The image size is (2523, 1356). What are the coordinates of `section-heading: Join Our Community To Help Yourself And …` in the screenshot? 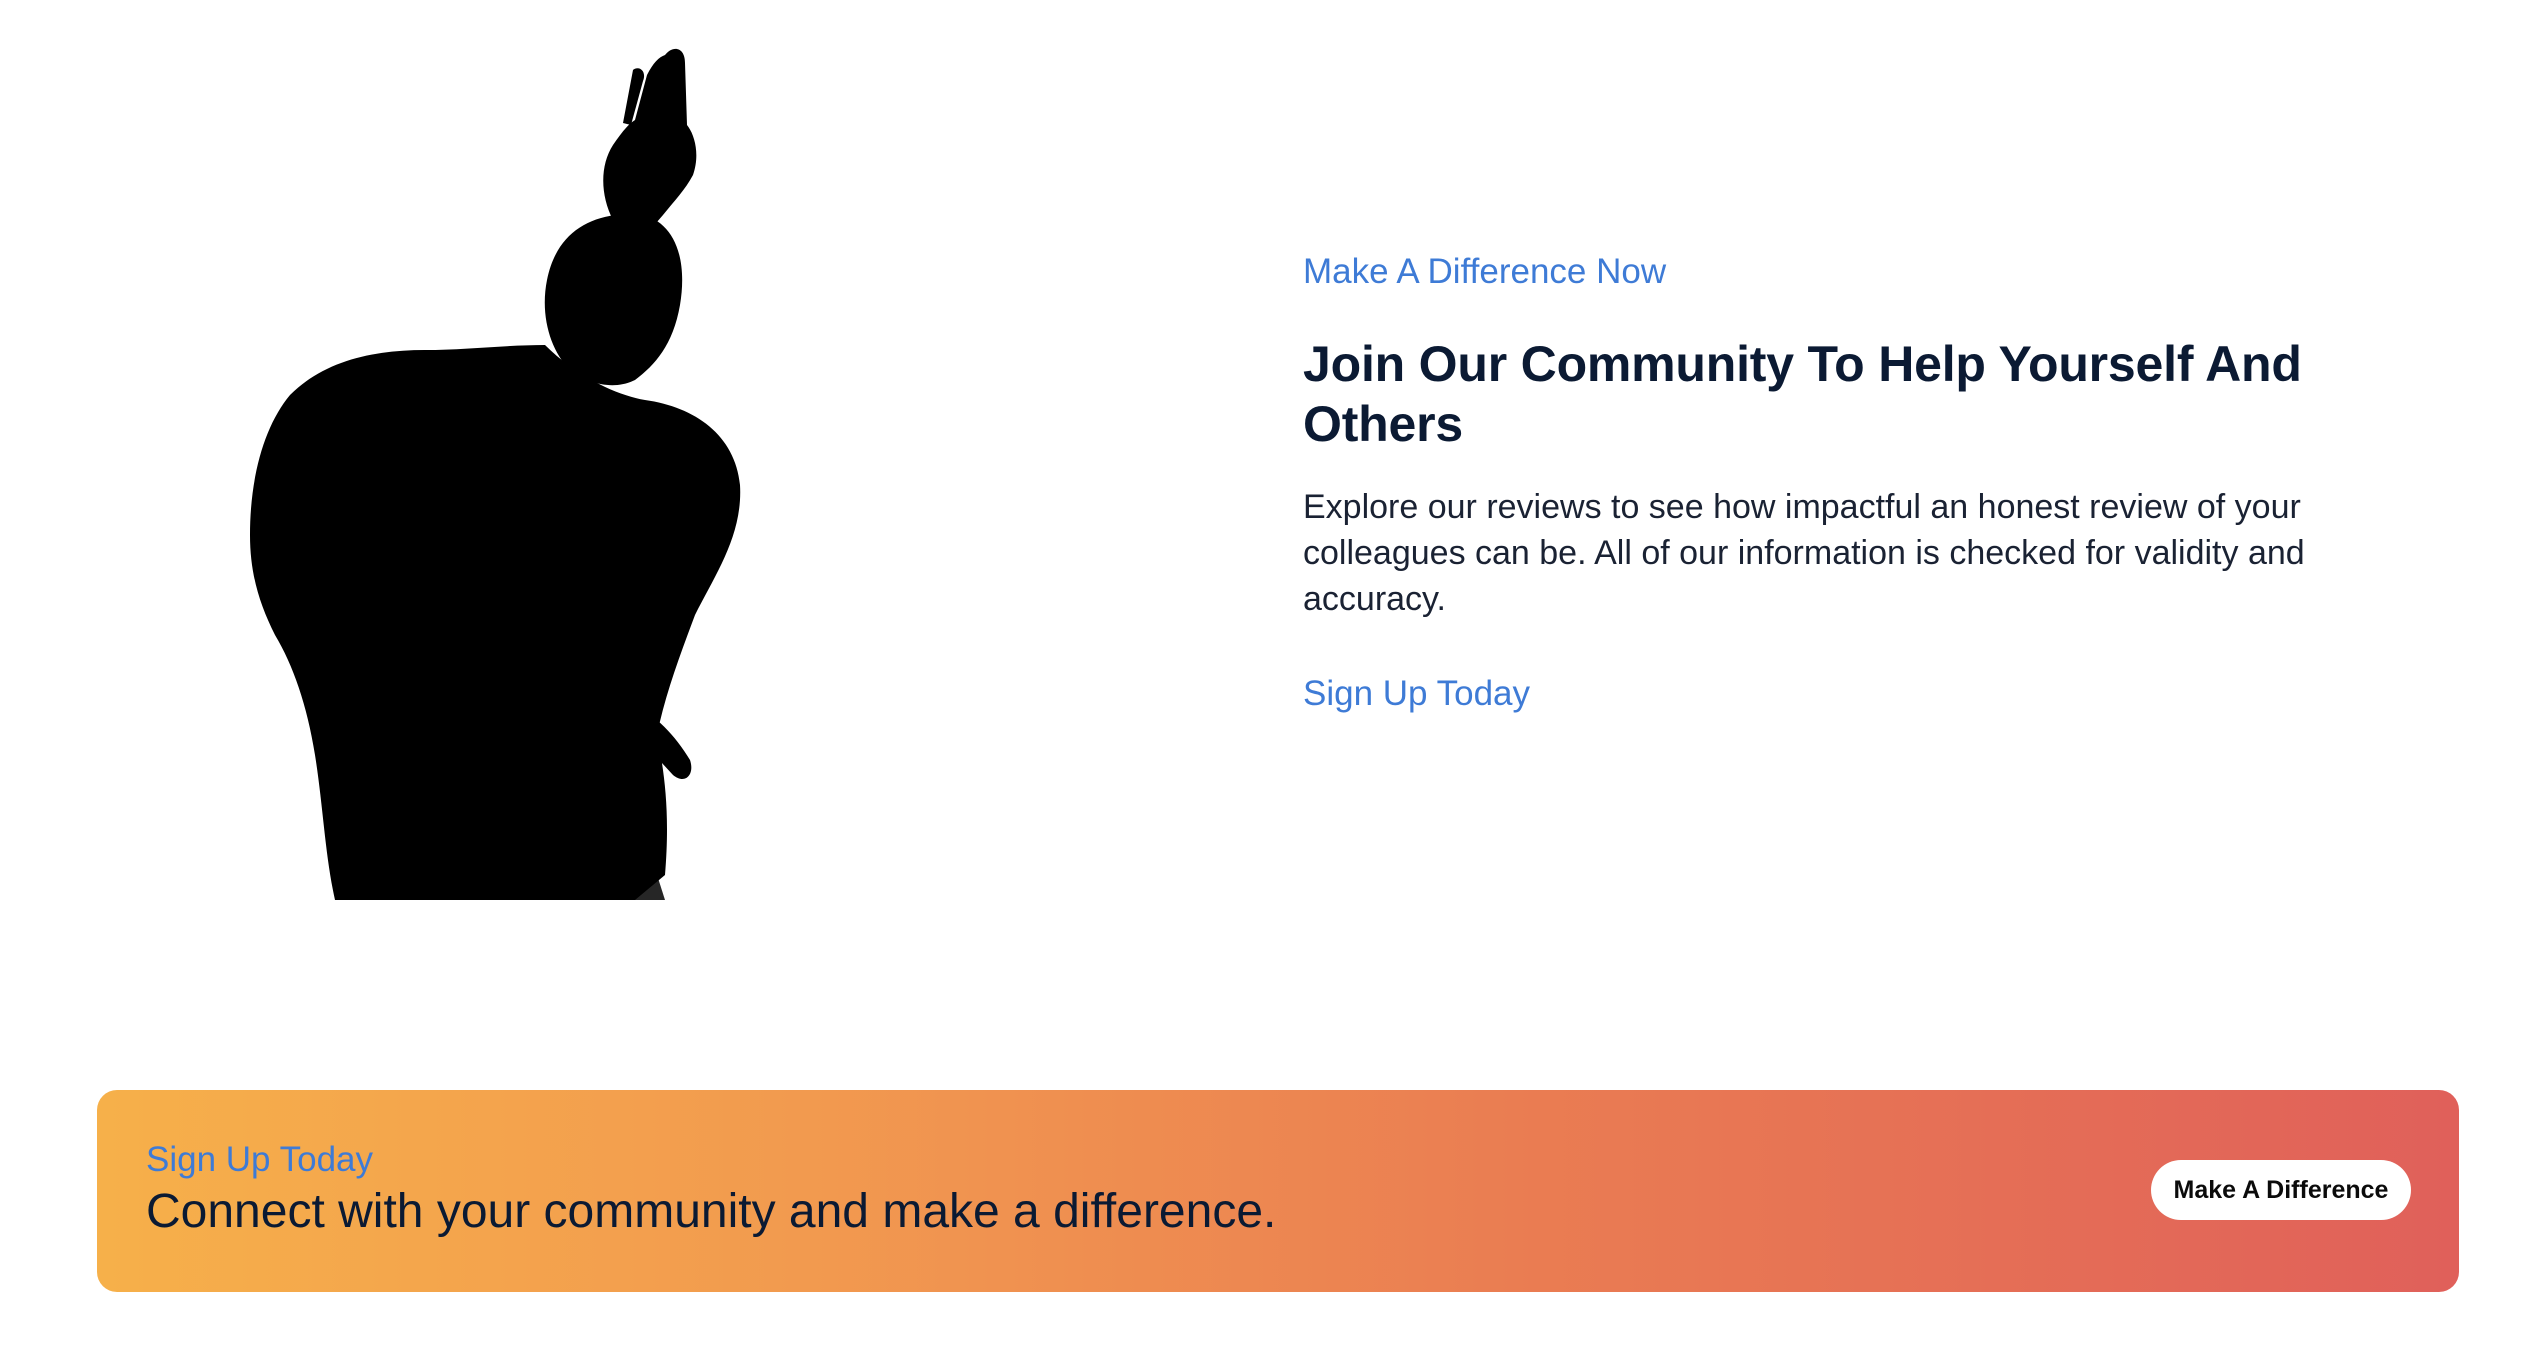 It's located at (1802, 394).